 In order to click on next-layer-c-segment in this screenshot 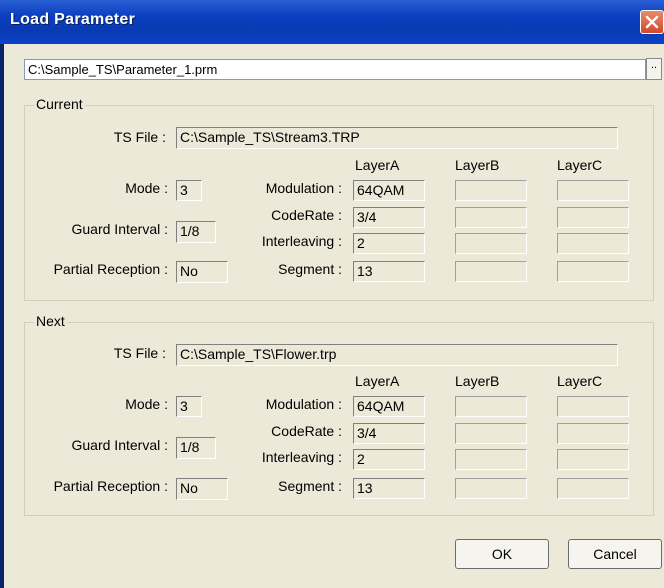, I will do `click(593, 488)`.